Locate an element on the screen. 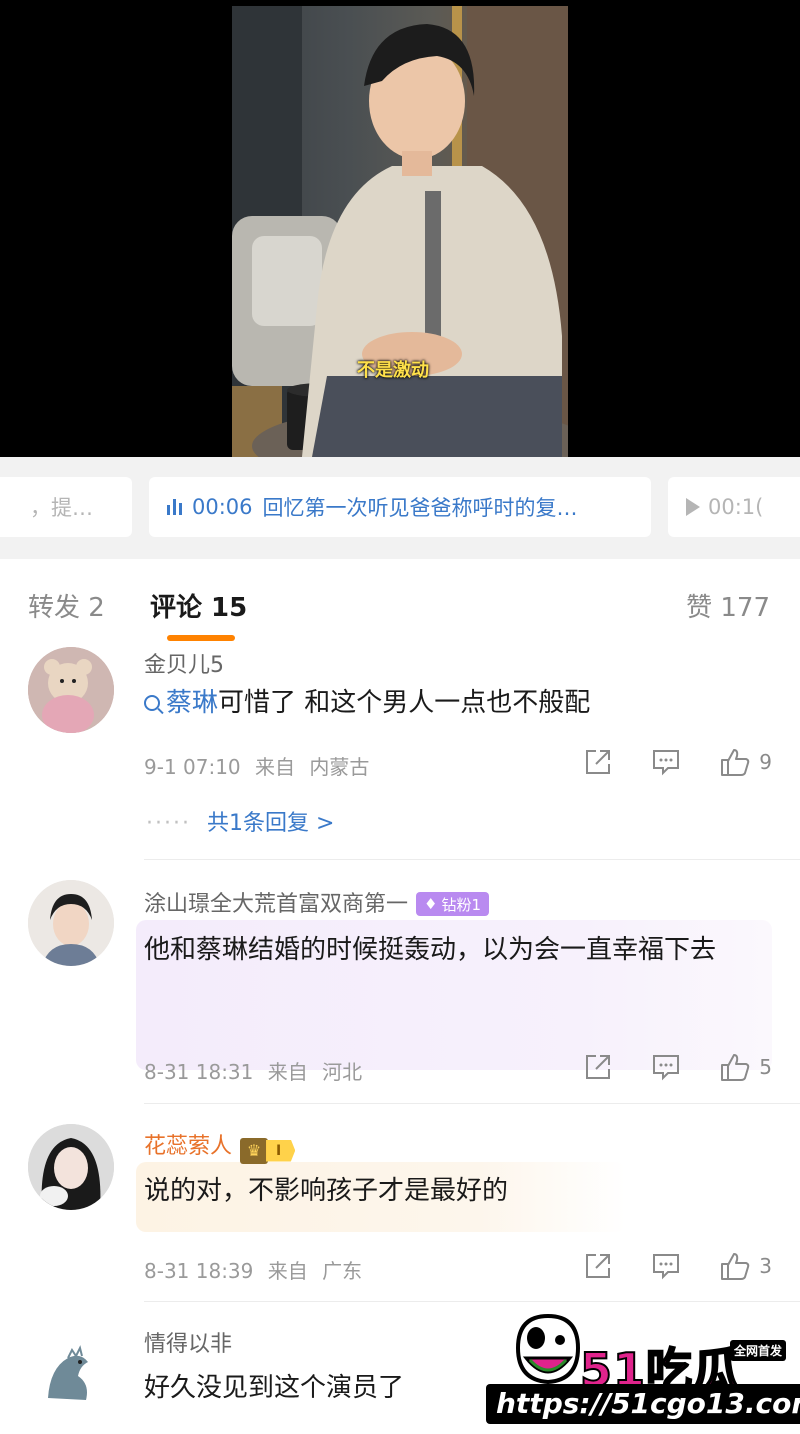 This screenshot has height=1434, width=800. diamond-icon: ♦ is located at coordinates (431, 904).